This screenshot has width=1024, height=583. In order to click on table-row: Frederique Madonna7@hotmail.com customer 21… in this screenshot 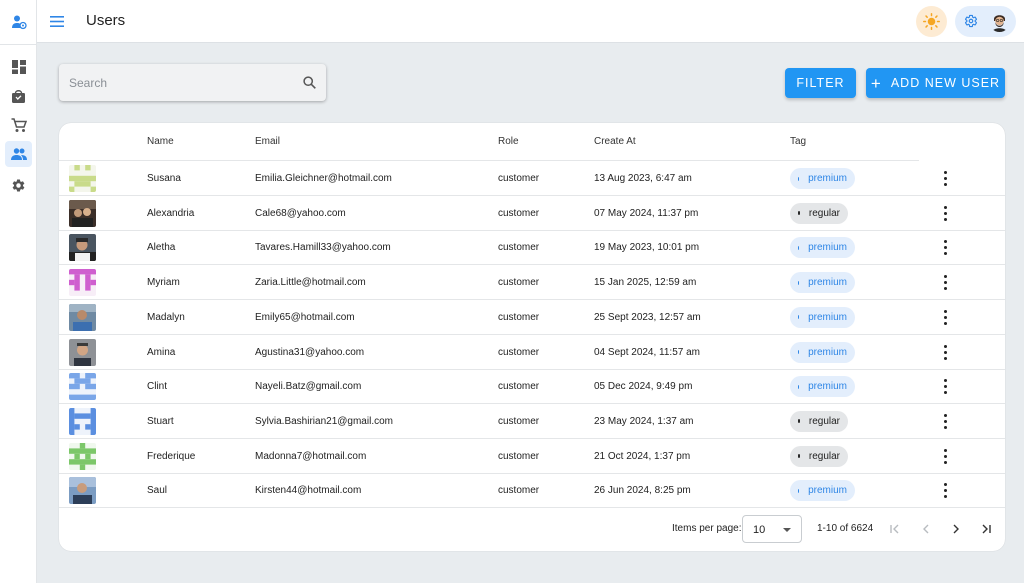, I will do `click(532, 456)`.